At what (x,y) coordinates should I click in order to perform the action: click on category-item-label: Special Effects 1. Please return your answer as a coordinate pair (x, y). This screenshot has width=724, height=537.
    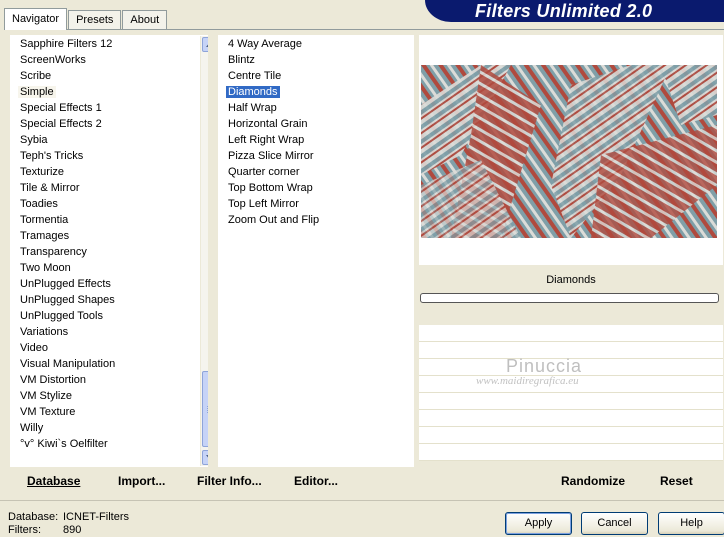
    Looking at the image, I should click on (61, 108).